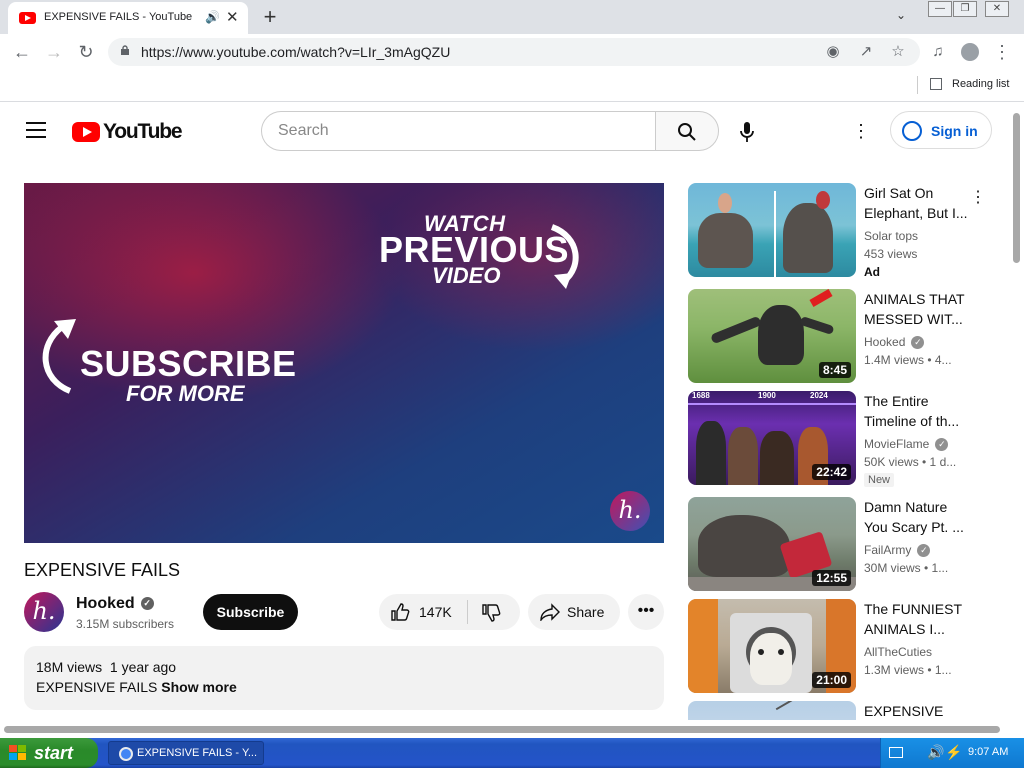 This screenshot has width=1024, height=768. Describe the element at coordinates (901, 15) in the screenshot. I see `tab-search-chevron-icon: ⌄` at that location.